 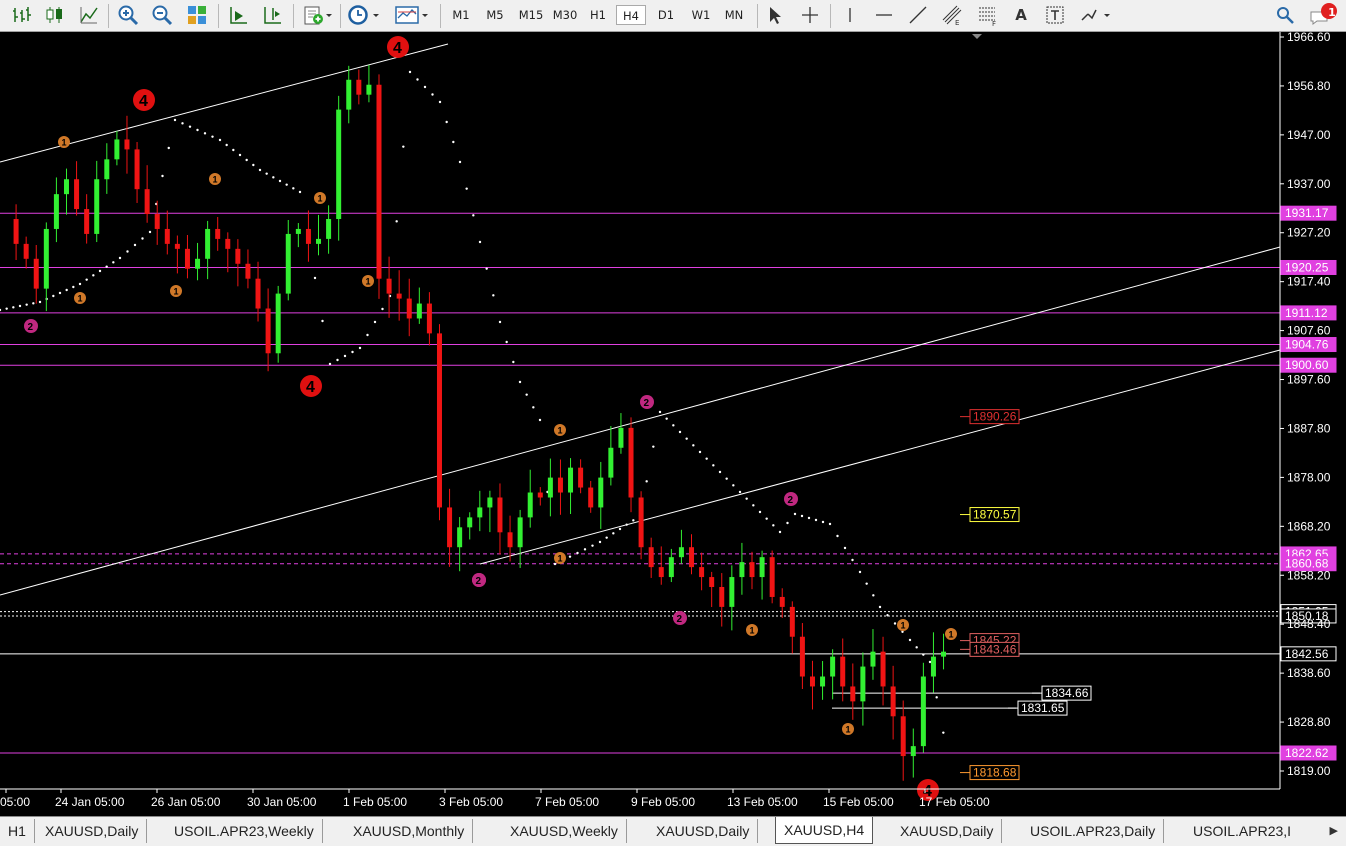 What do you see at coordinates (317, 15) in the screenshot?
I see `indicators-button` at bounding box center [317, 15].